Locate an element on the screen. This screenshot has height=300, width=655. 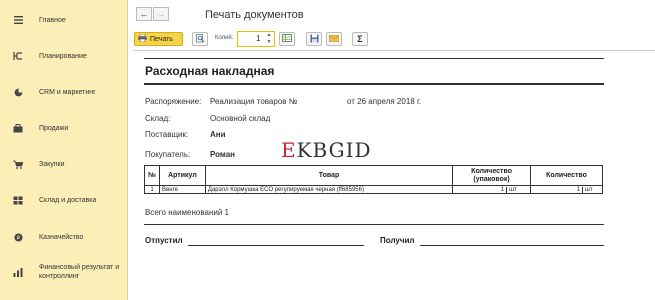
qty-pack-unit: шт is located at coordinates (513, 189).